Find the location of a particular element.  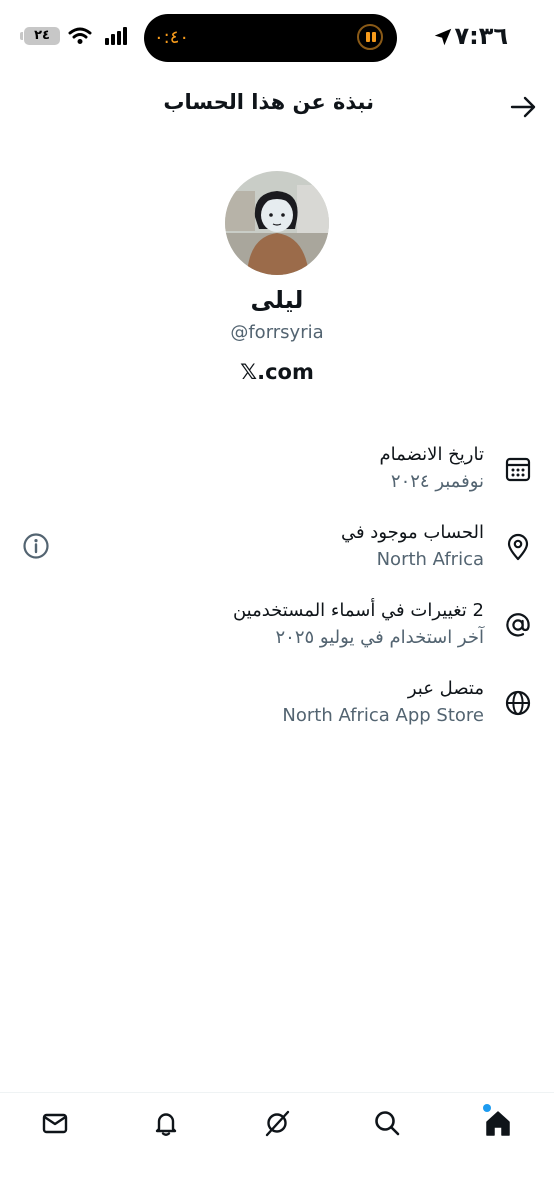

pause-icon is located at coordinates (370, 37).